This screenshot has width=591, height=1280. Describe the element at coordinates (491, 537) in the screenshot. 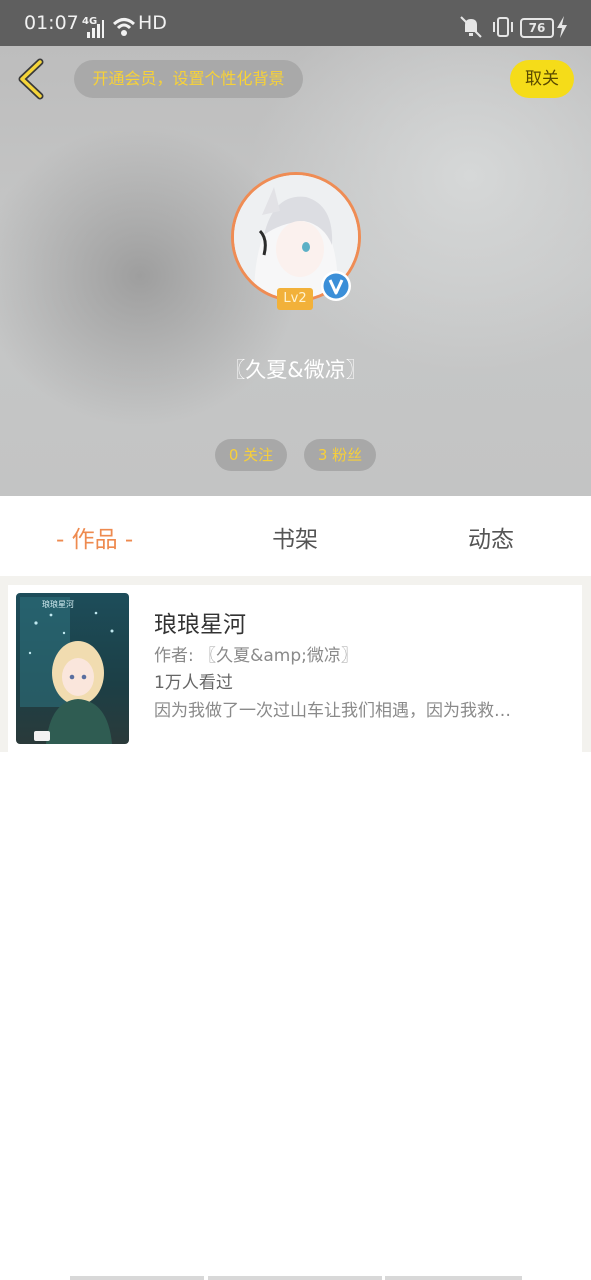

I see `tab-moments: 动态` at that location.